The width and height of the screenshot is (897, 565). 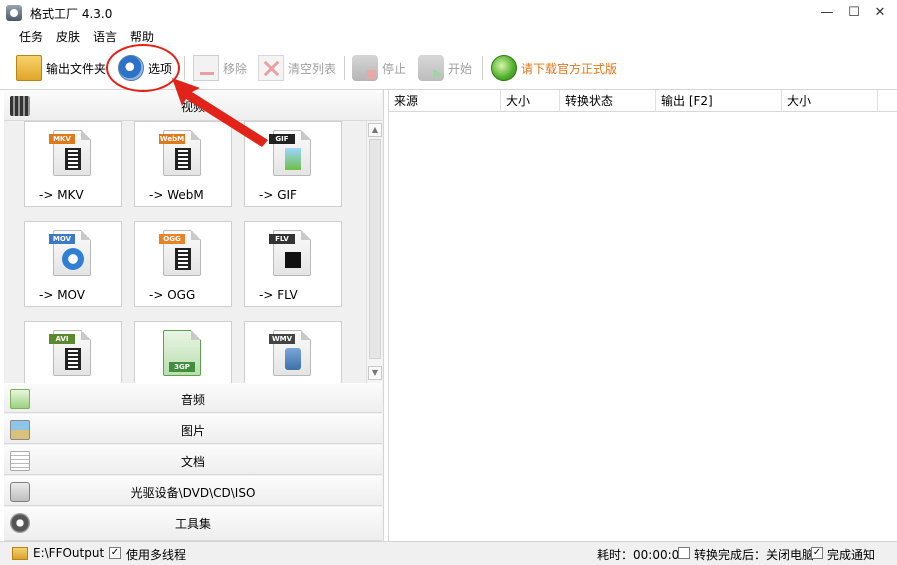 I want to click on format-mov-tile: MOV -> MOV, so click(x=73, y=264).